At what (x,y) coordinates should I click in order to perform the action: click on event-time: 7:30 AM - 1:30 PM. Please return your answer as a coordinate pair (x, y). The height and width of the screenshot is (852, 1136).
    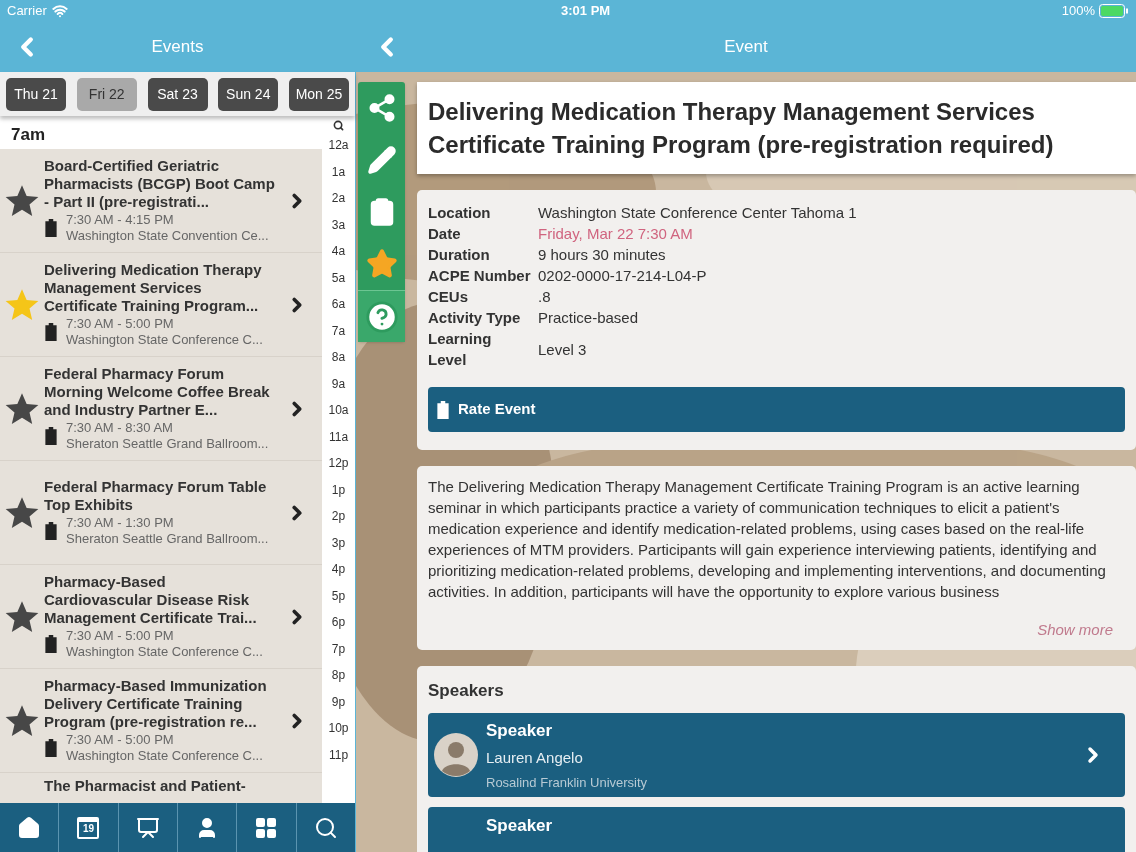
    Looking at the image, I should click on (120, 523).